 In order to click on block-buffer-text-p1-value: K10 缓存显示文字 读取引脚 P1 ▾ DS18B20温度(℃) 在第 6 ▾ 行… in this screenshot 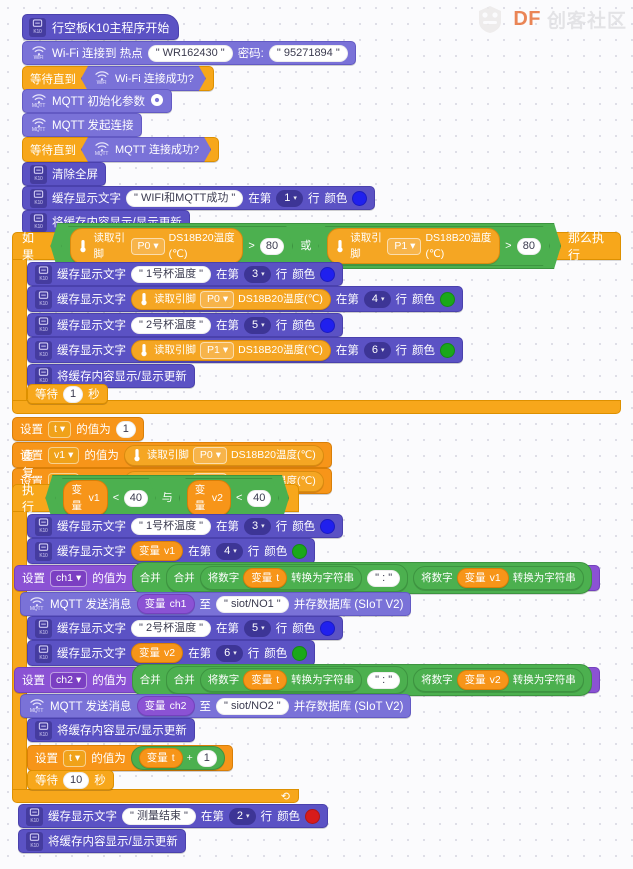, I will do `click(245, 350)`.